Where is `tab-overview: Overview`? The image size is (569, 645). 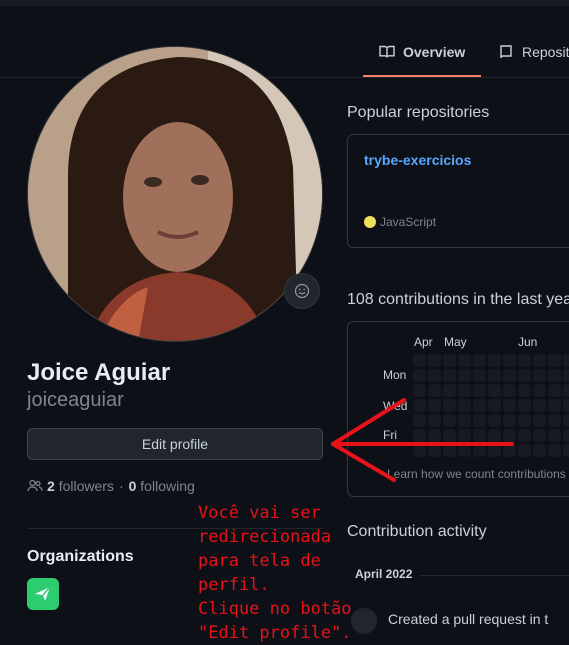 tab-overview: Overview is located at coordinates (422, 52).